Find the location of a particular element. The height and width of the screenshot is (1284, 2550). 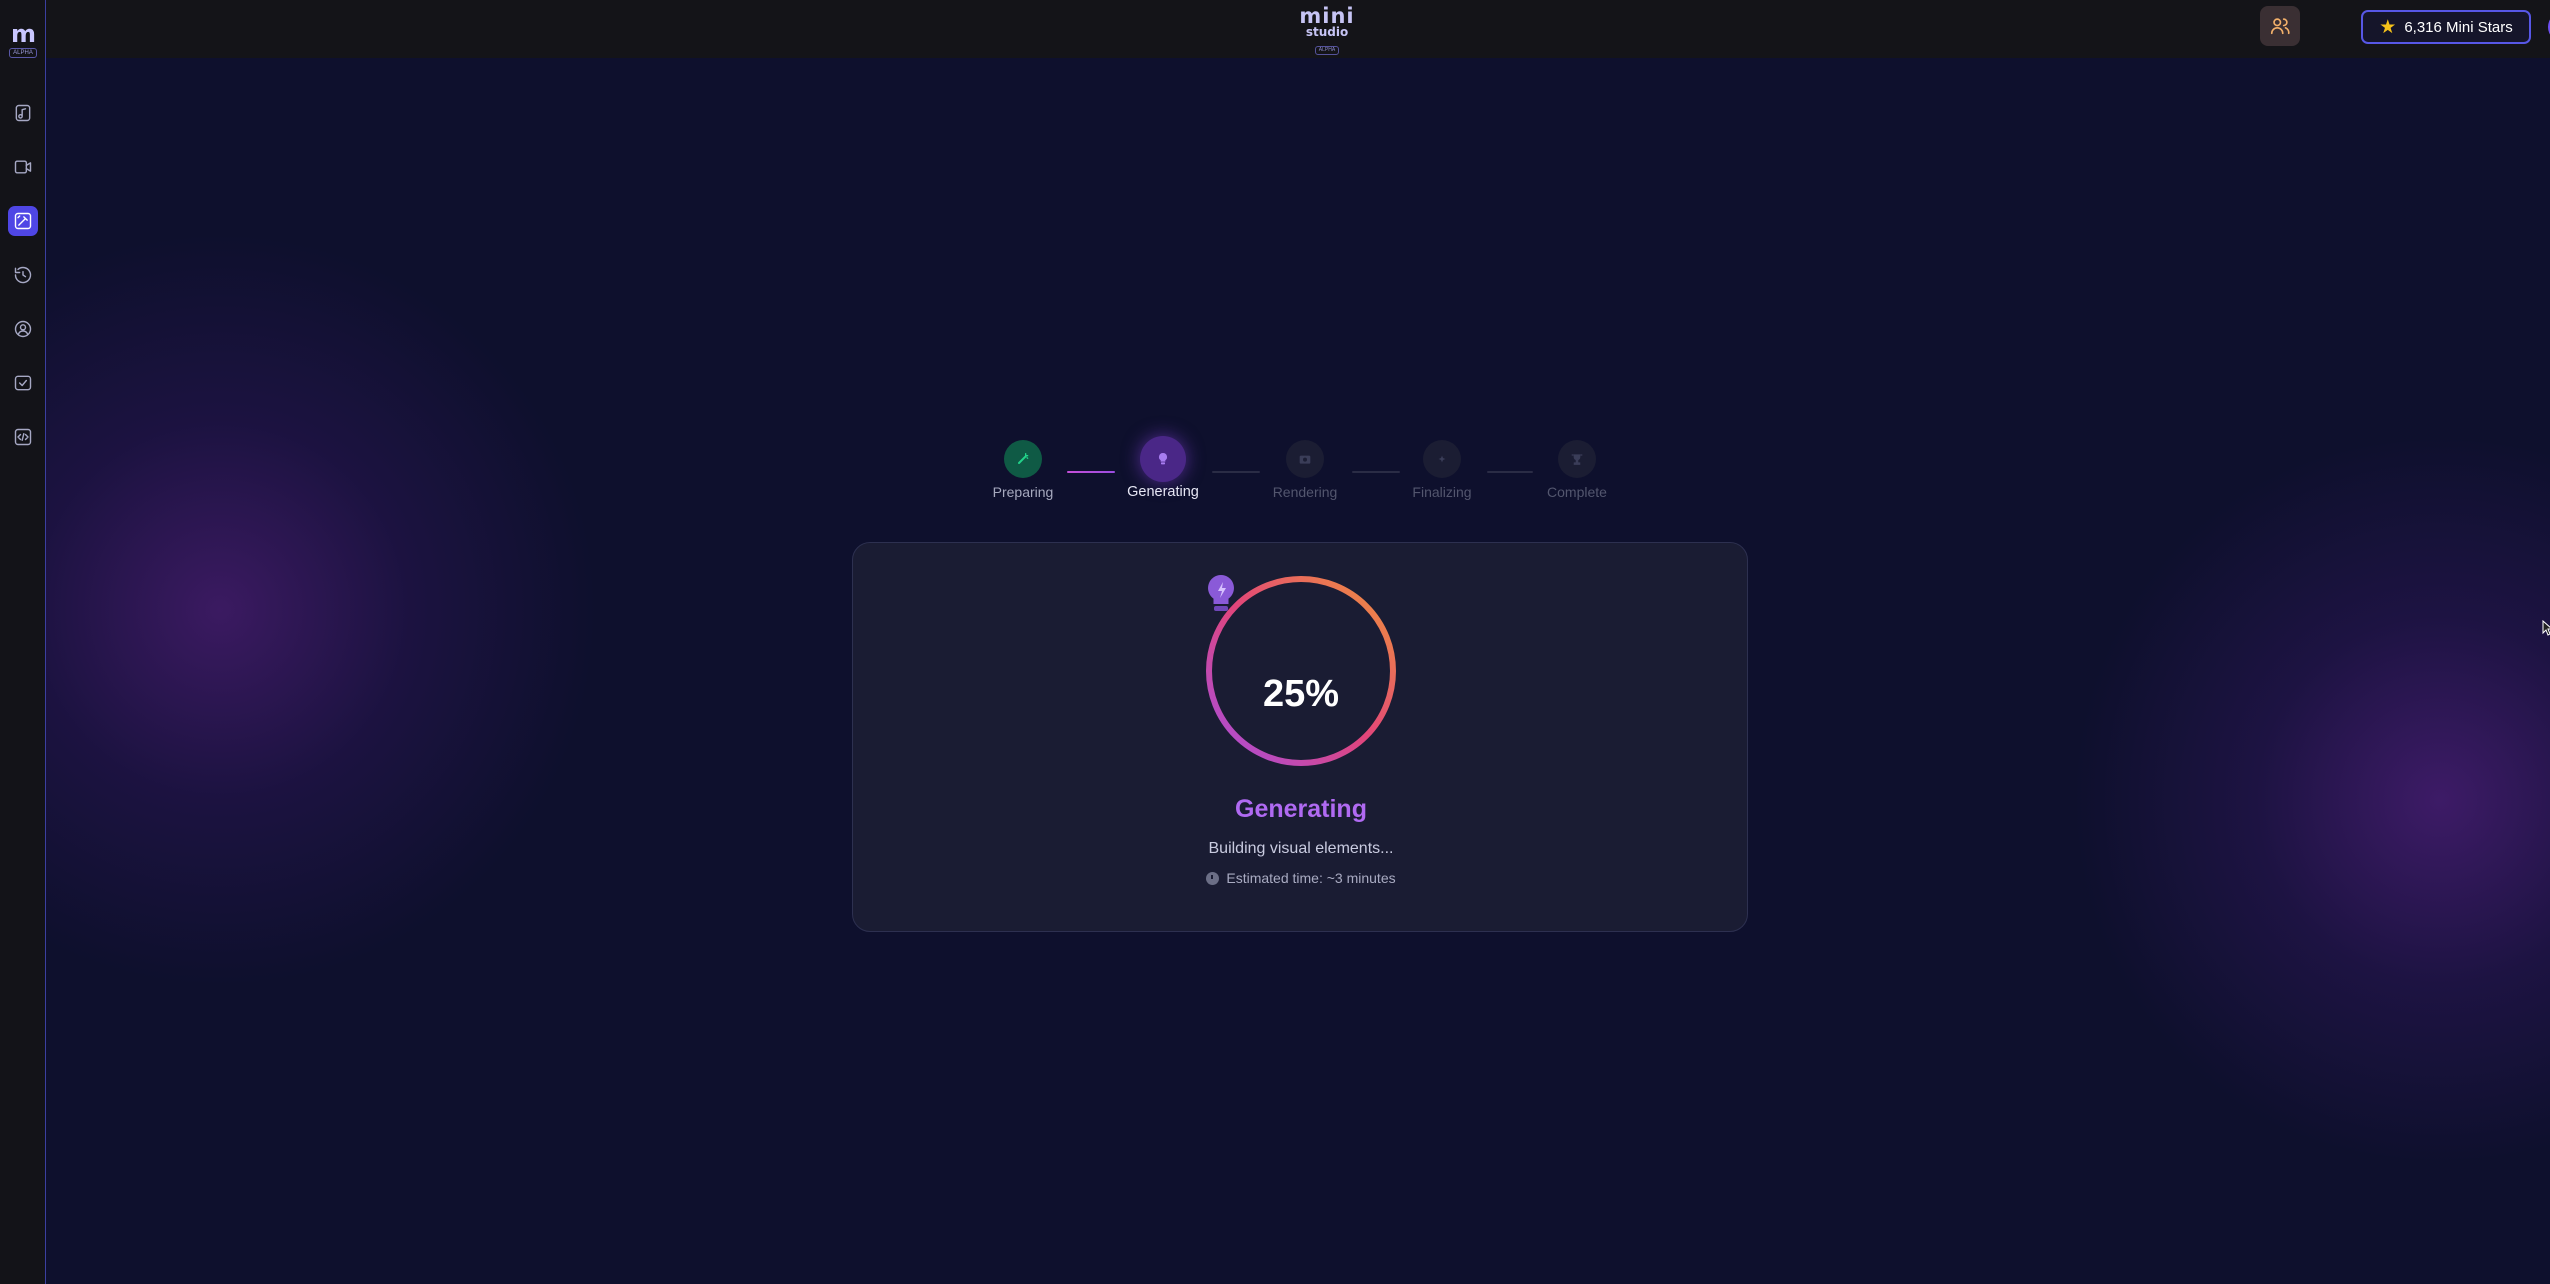

trophy-icon is located at coordinates (1577, 459).